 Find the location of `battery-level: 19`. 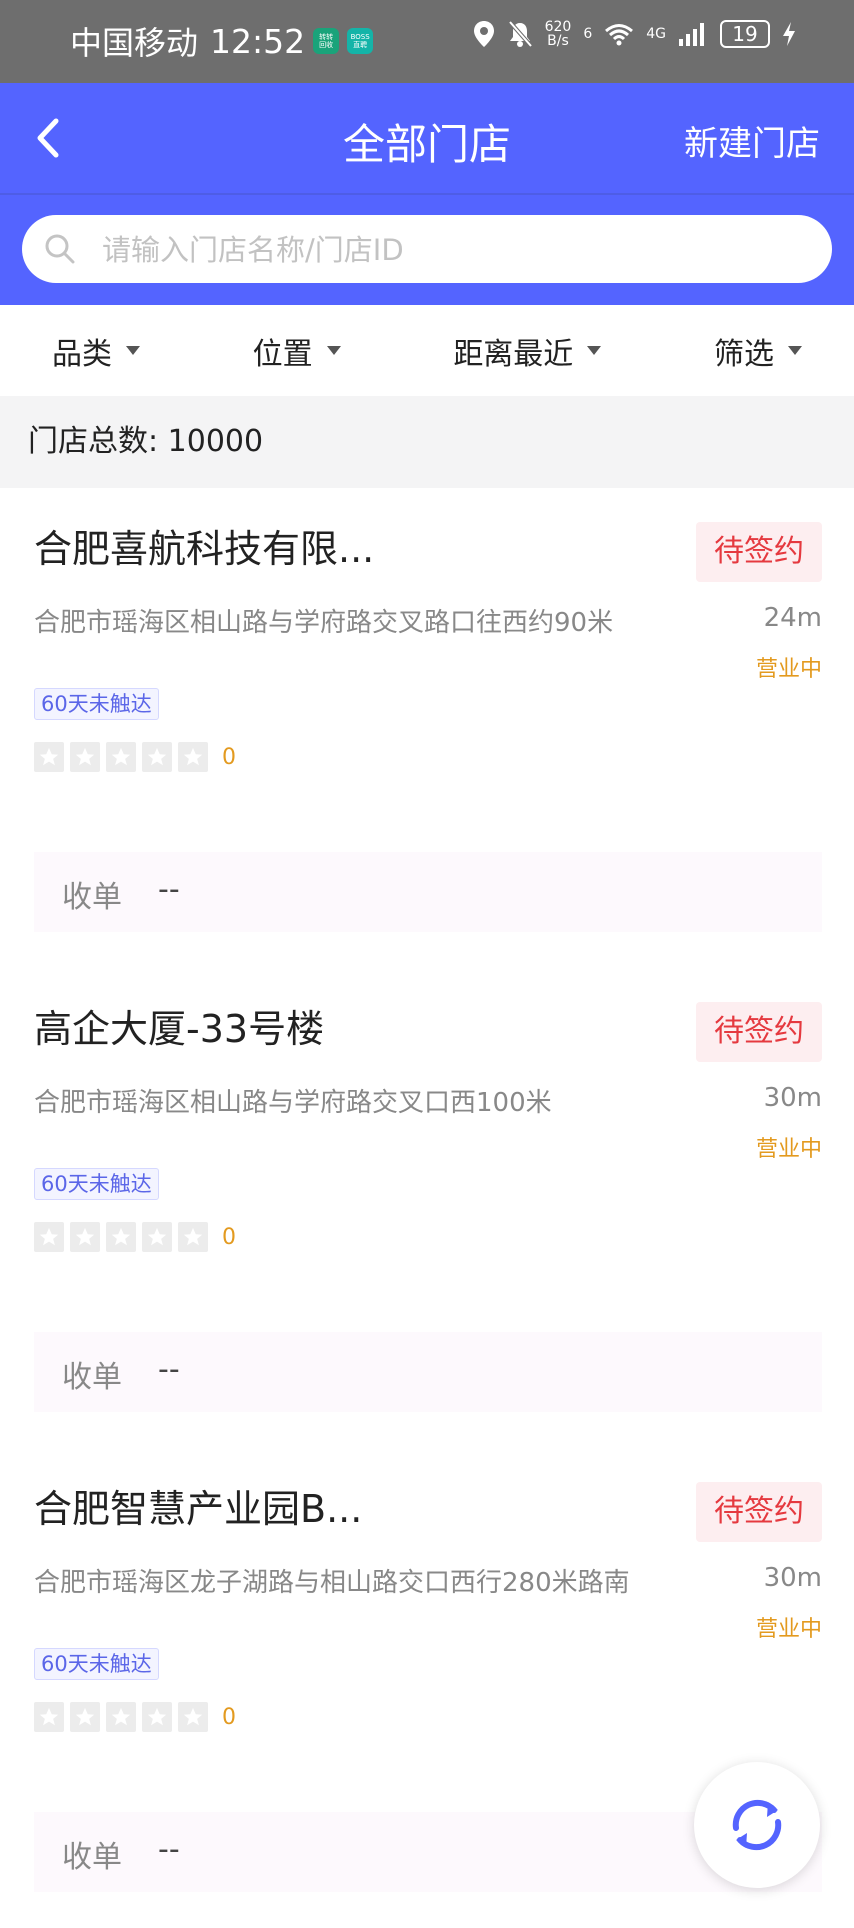

battery-level: 19 is located at coordinates (745, 34).